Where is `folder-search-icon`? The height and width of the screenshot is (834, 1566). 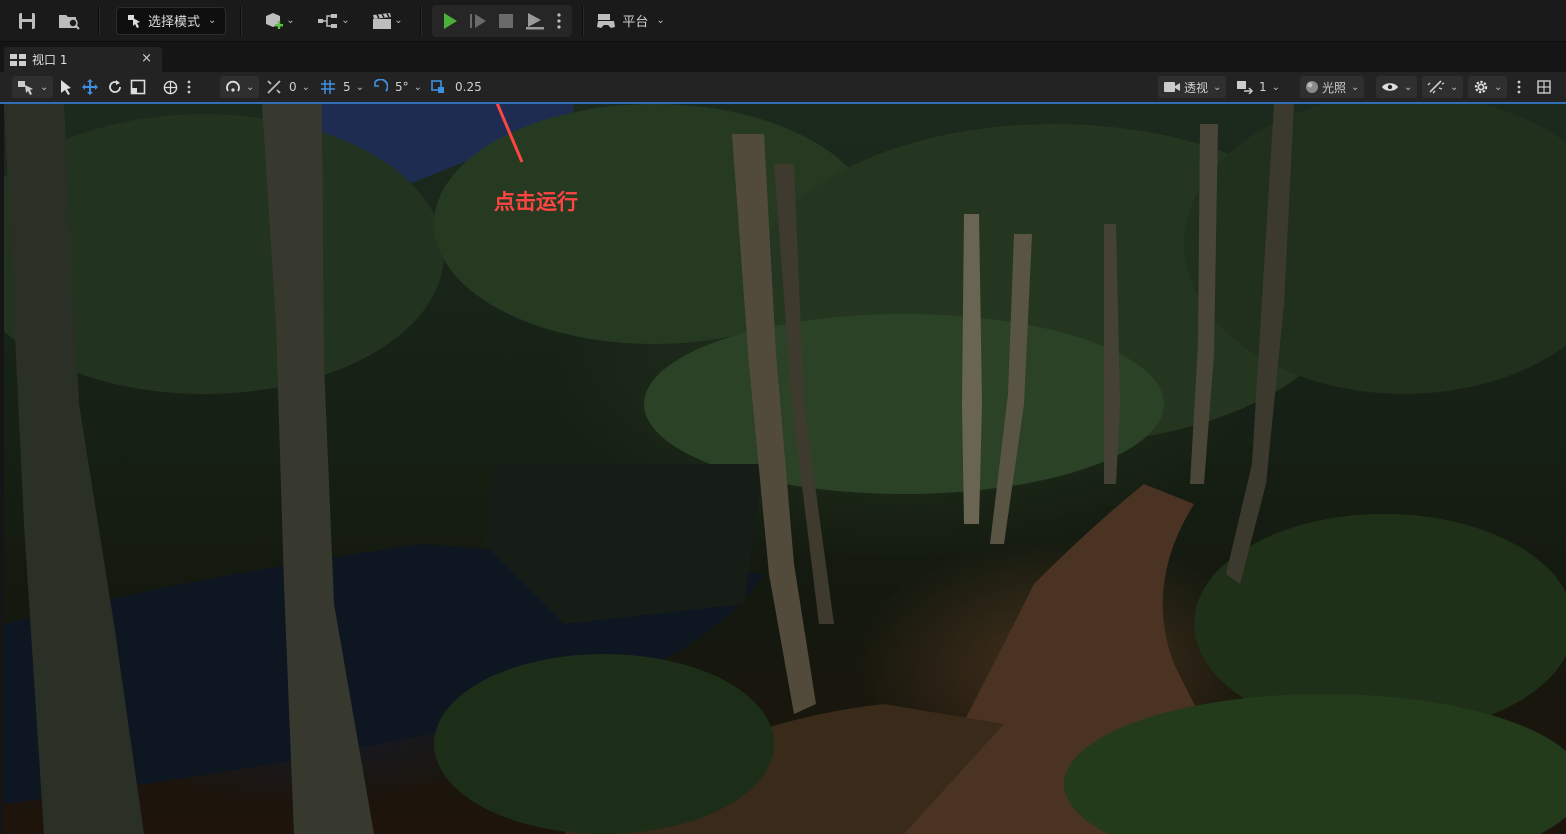 folder-search-icon is located at coordinates (69, 22).